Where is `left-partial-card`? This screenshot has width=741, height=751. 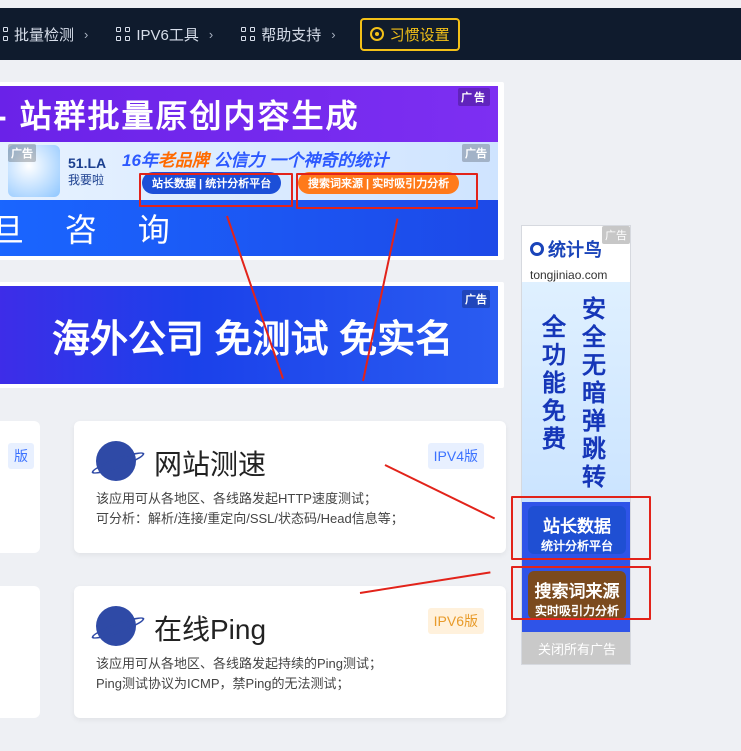 left-partial-card is located at coordinates (20, 652).